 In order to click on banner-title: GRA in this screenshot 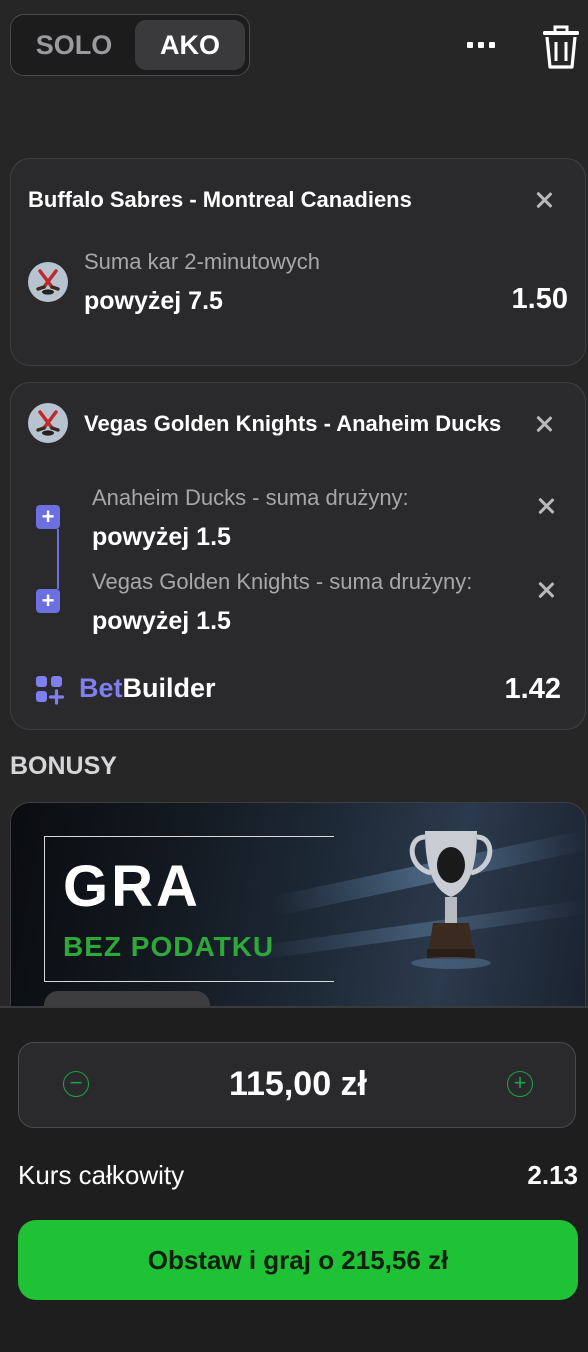, I will do `click(132, 886)`.